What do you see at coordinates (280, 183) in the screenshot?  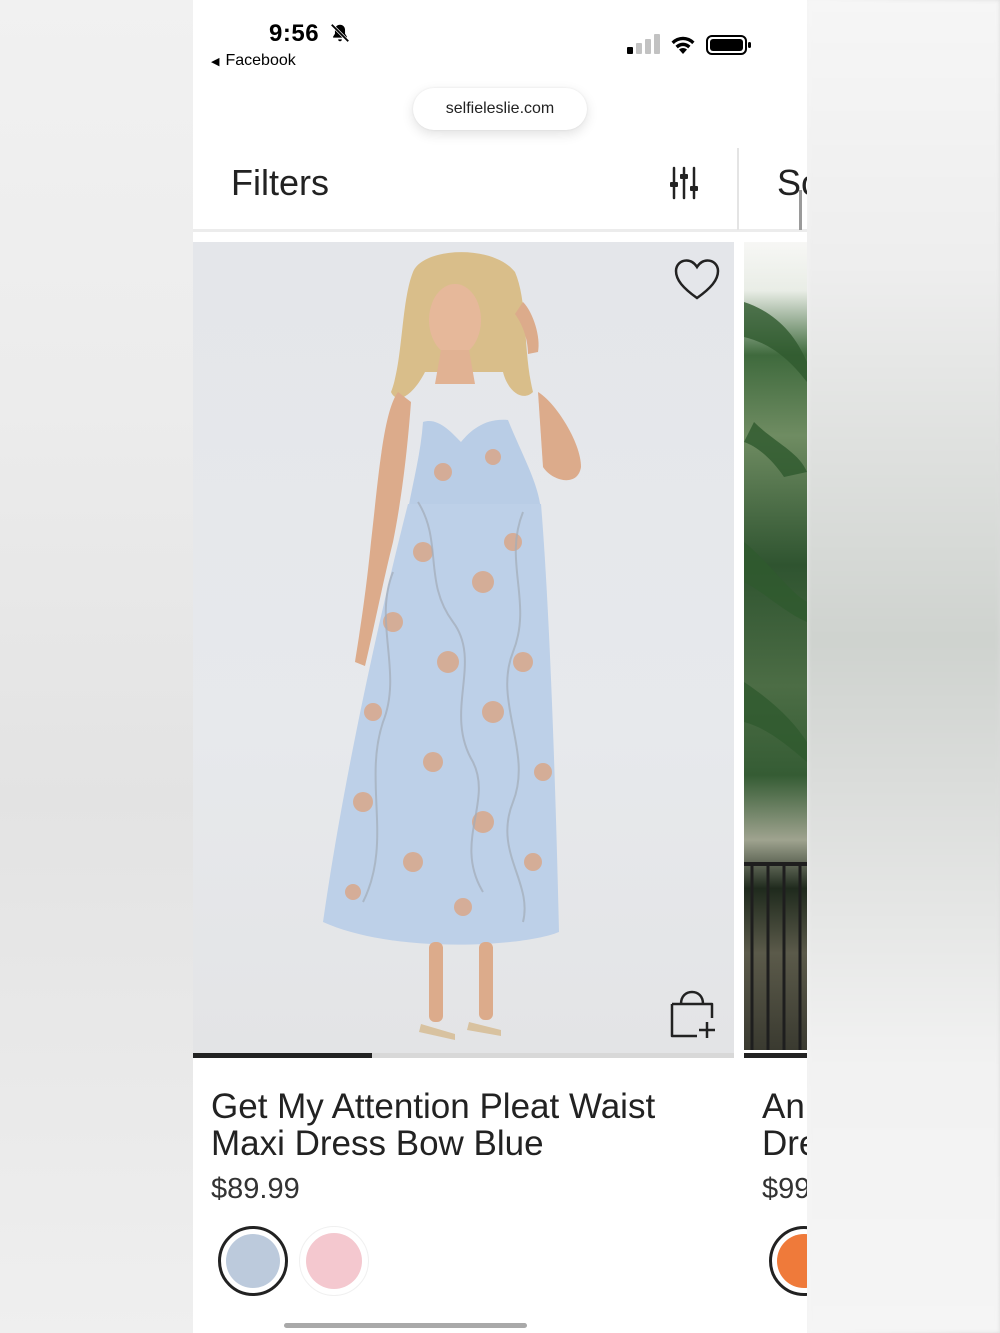 I see `filters-button: Filters` at bounding box center [280, 183].